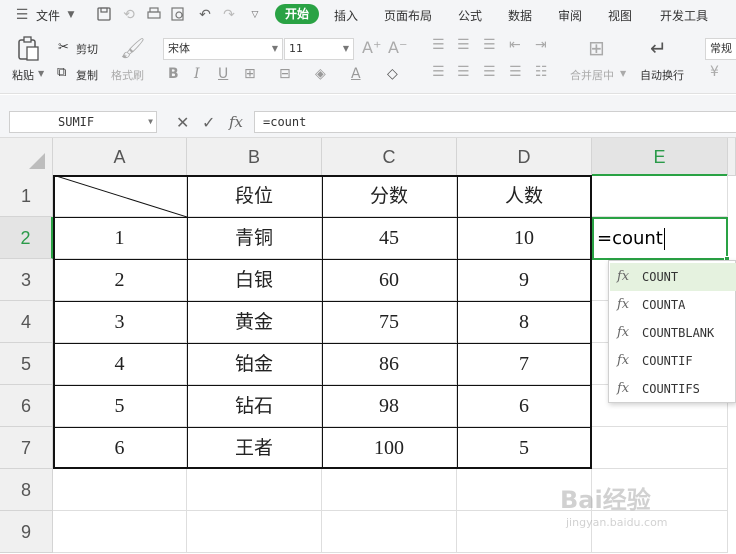 This screenshot has width=736, height=554. Describe the element at coordinates (254, 448) in the screenshot. I see `cell-b7: 王者` at that location.